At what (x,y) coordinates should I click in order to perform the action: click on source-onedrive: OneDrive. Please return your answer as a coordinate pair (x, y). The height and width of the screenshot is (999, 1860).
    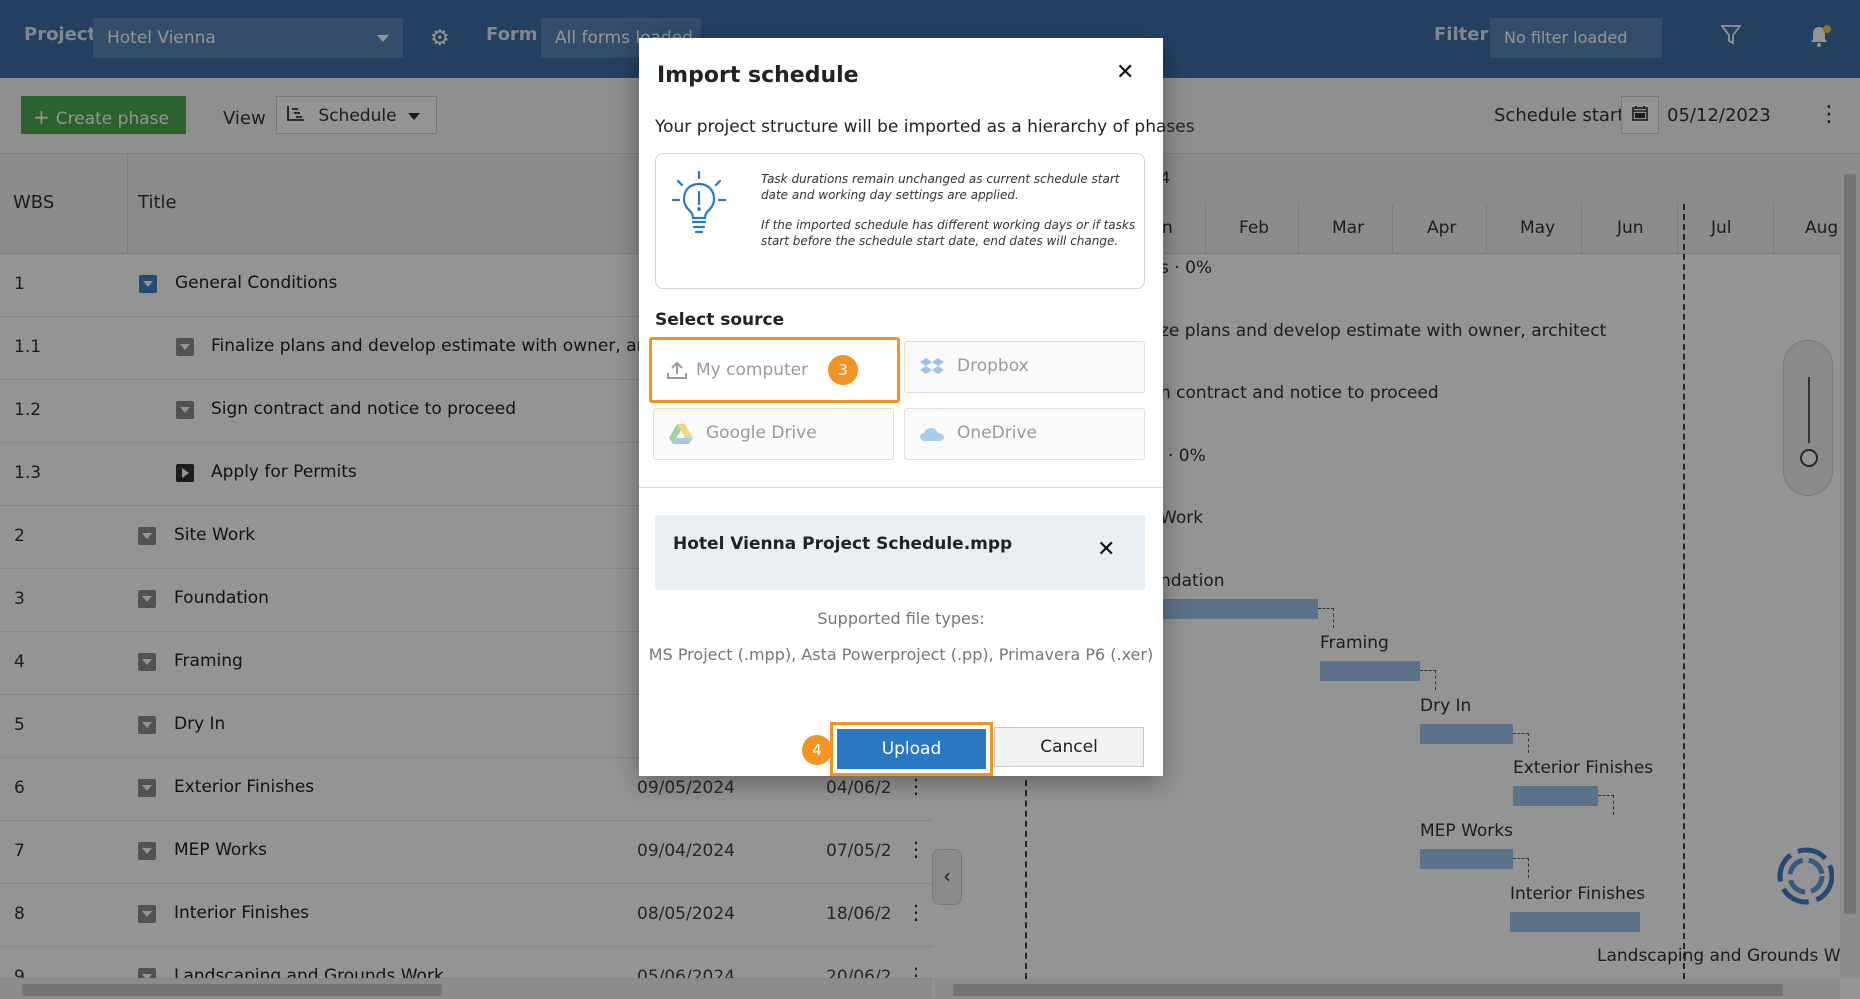
    Looking at the image, I should click on (1024, 434).